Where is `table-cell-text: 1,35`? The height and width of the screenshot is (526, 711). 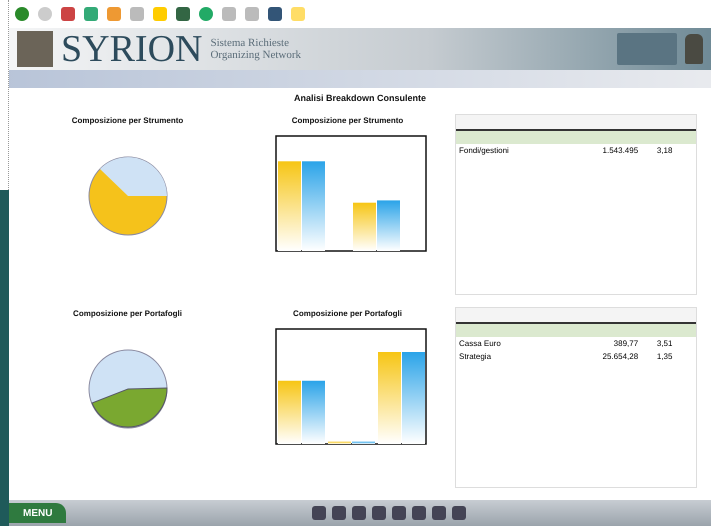 table-cell-text: 1,35 is located at coordinates (665, 356).